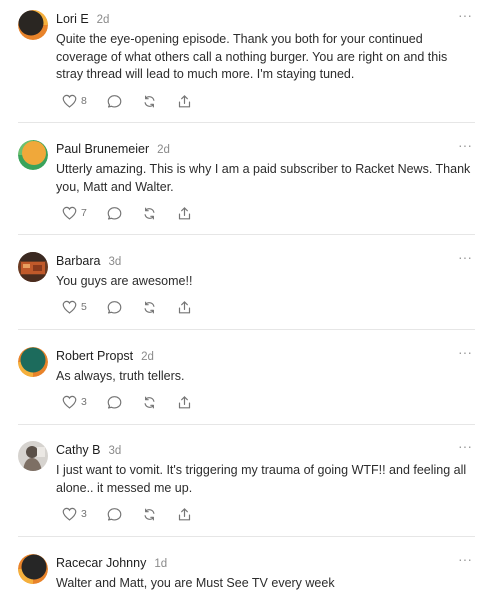 This screenshot has height=599, width=500. I want to click on comment-actions: 5, so click(127, 307).